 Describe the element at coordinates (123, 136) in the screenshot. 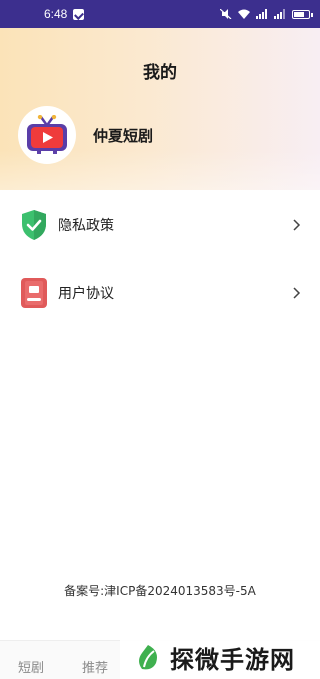

I see `app-name: 仲夏短剧` at that location.